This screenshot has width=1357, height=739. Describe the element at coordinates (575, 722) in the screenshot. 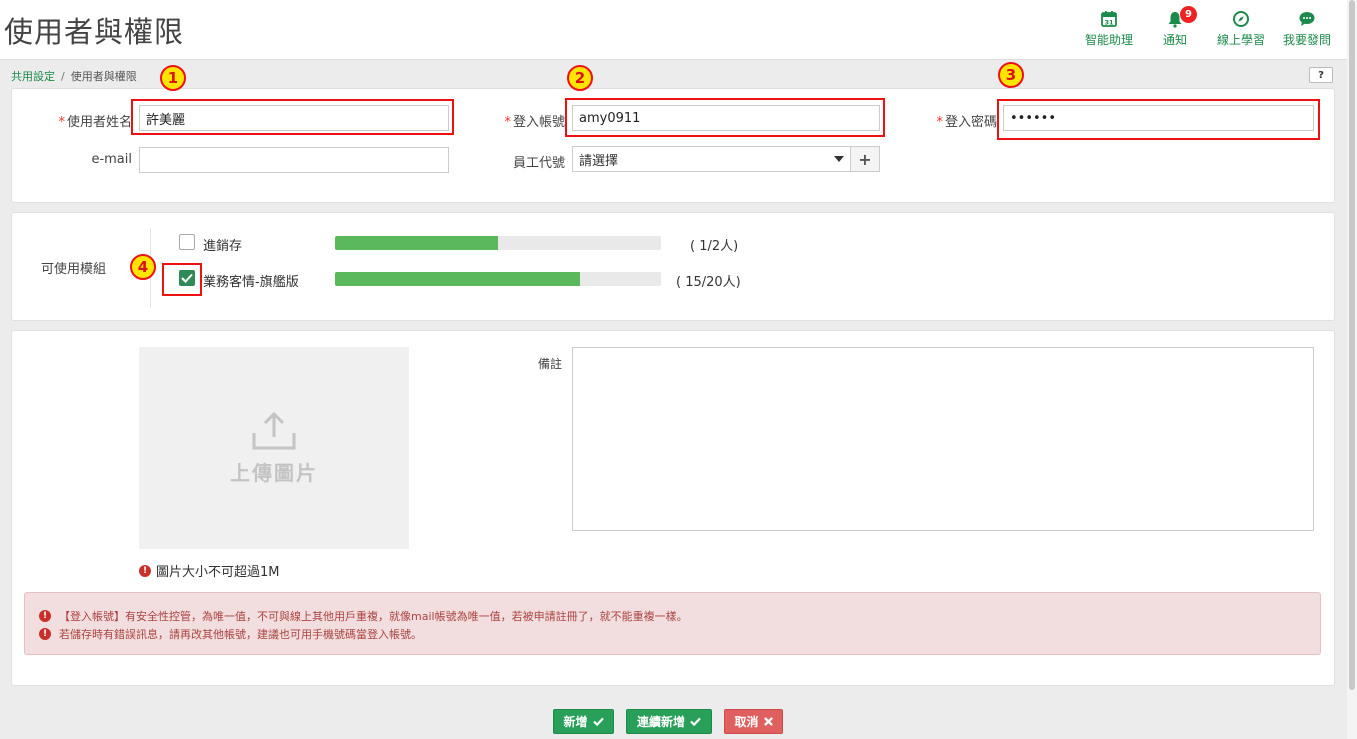

I see `add-button-label: 新增` at that location.